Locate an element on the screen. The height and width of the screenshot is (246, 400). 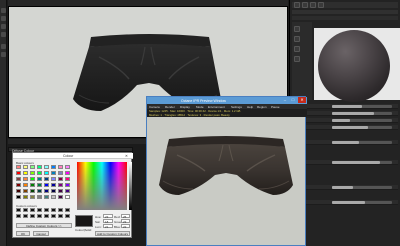
blue-field: 22 is located at coordinates (125, 226).